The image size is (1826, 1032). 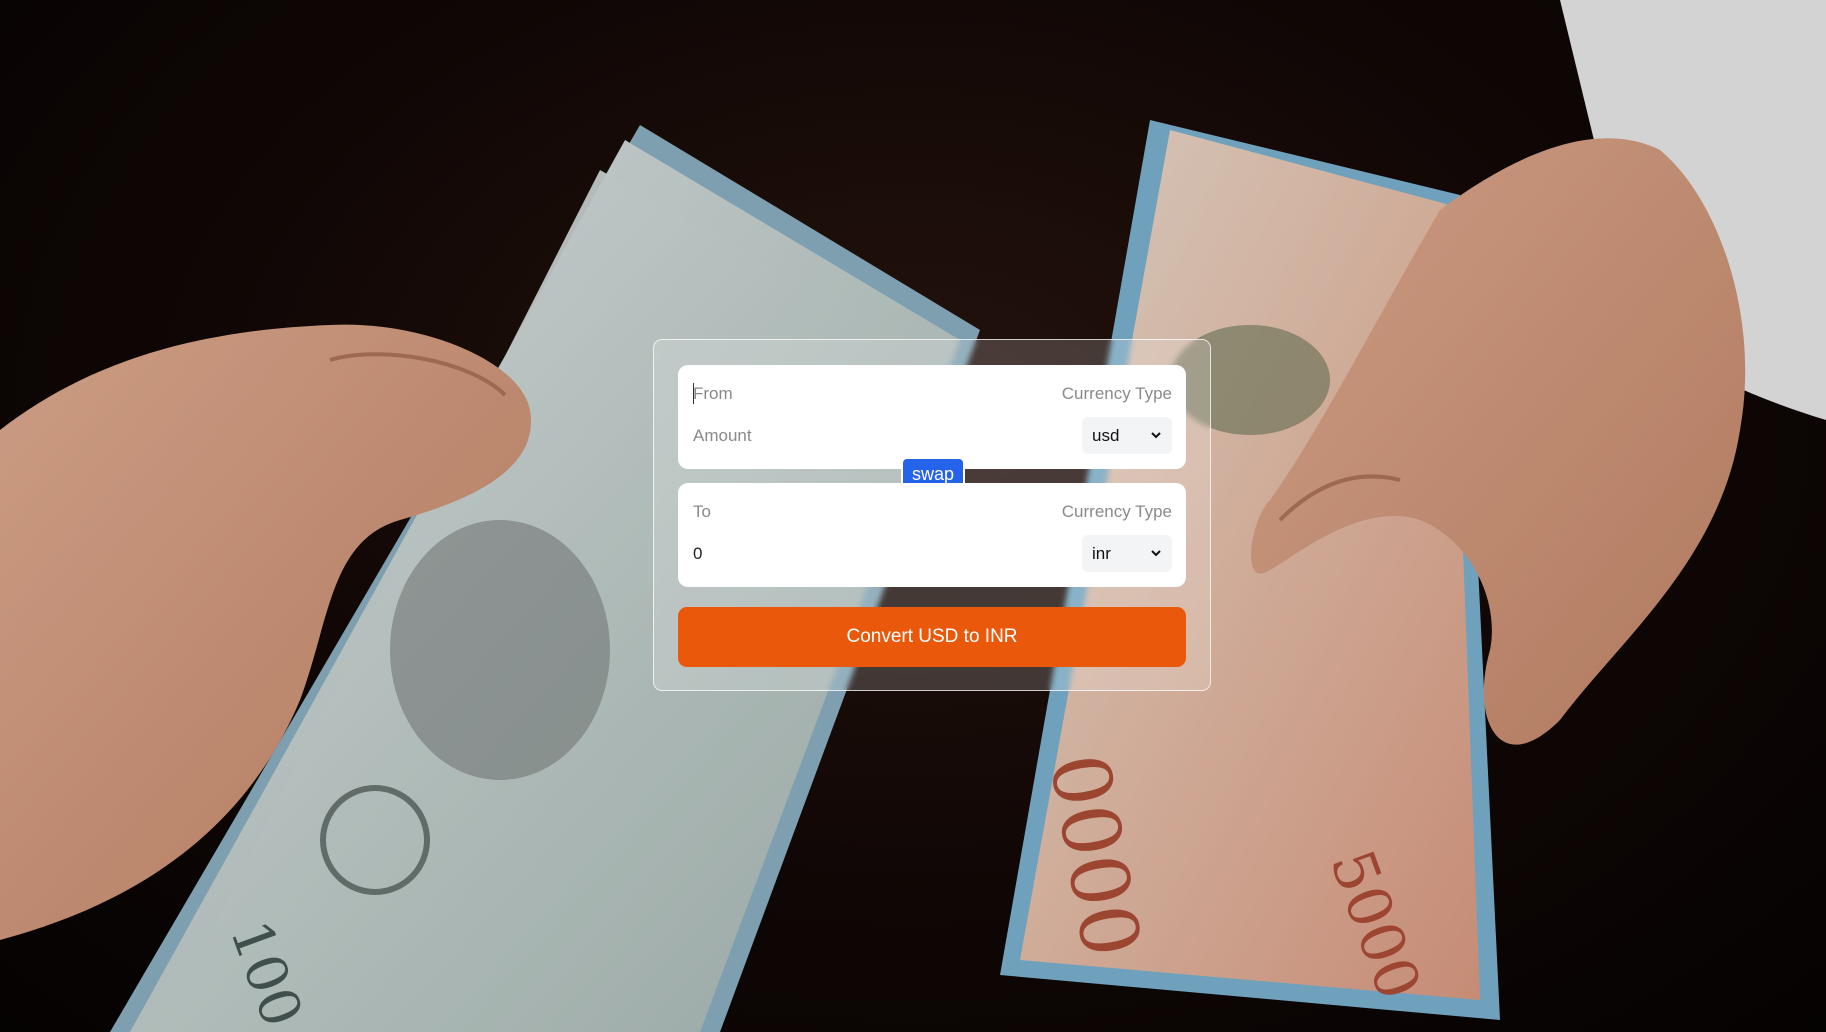 What do you see at coordinates (833, 554) in the screenshot?
I see `to-amount-input` at bounding box center [833, 554].